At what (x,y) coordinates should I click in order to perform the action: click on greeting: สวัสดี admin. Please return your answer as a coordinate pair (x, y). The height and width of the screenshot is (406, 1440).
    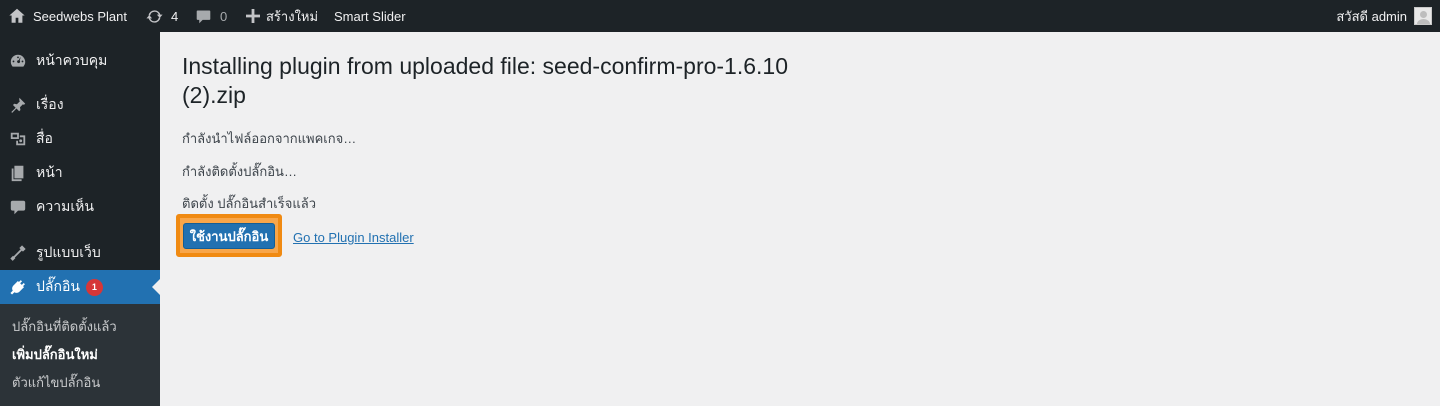
    Looking at the image, I should click on (1371, 16).